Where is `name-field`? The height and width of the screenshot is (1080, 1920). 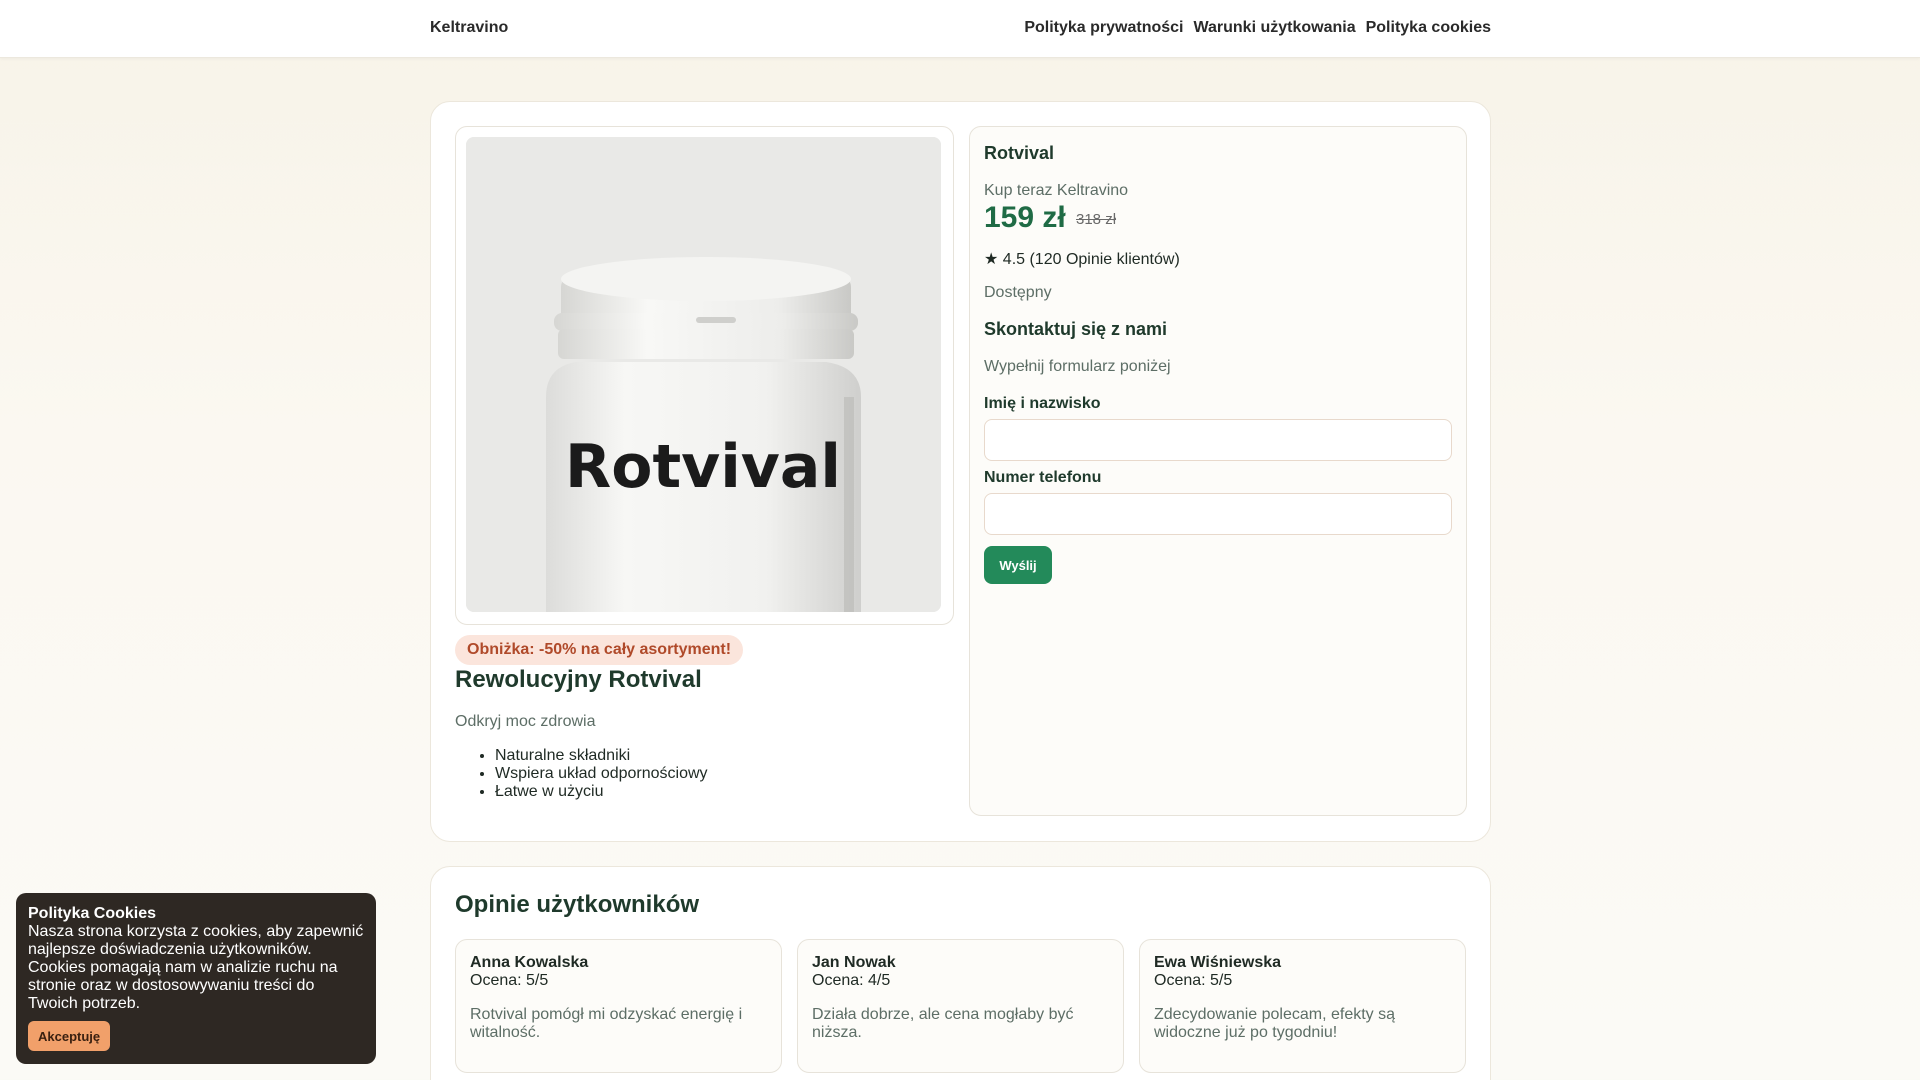 name-field is located at coordinates (1218, 440).